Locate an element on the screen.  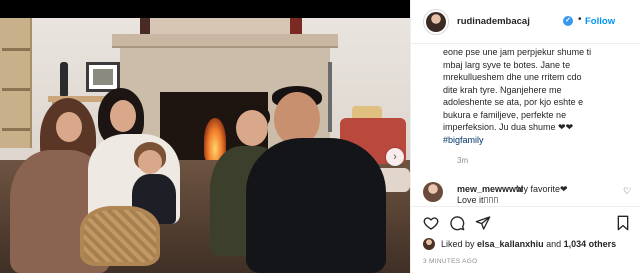
comment-text: My favorite❤ is located at coordinates (542, 189).